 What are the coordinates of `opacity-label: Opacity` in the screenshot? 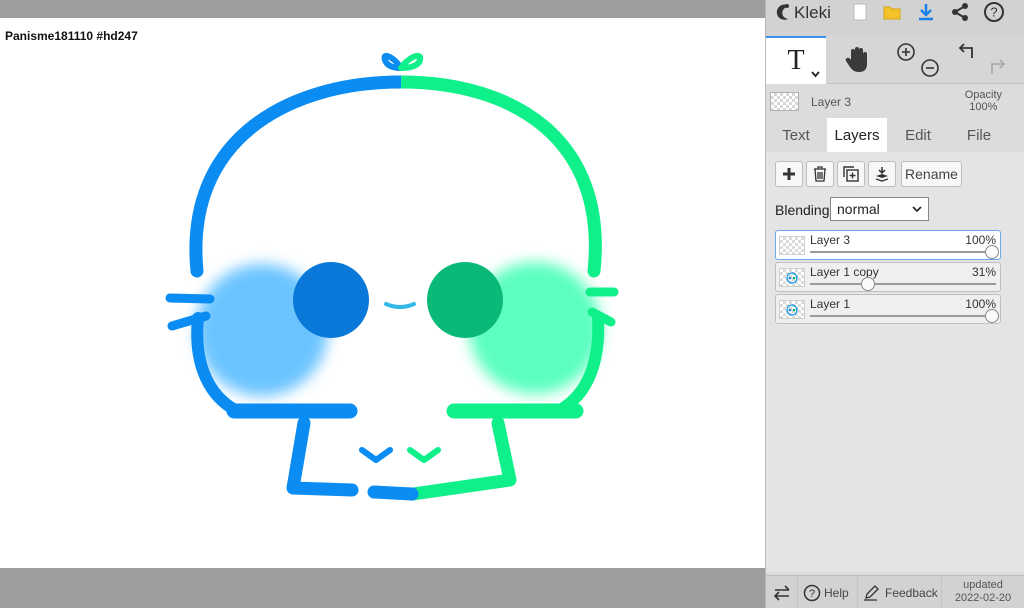 It's located at (983, 95).